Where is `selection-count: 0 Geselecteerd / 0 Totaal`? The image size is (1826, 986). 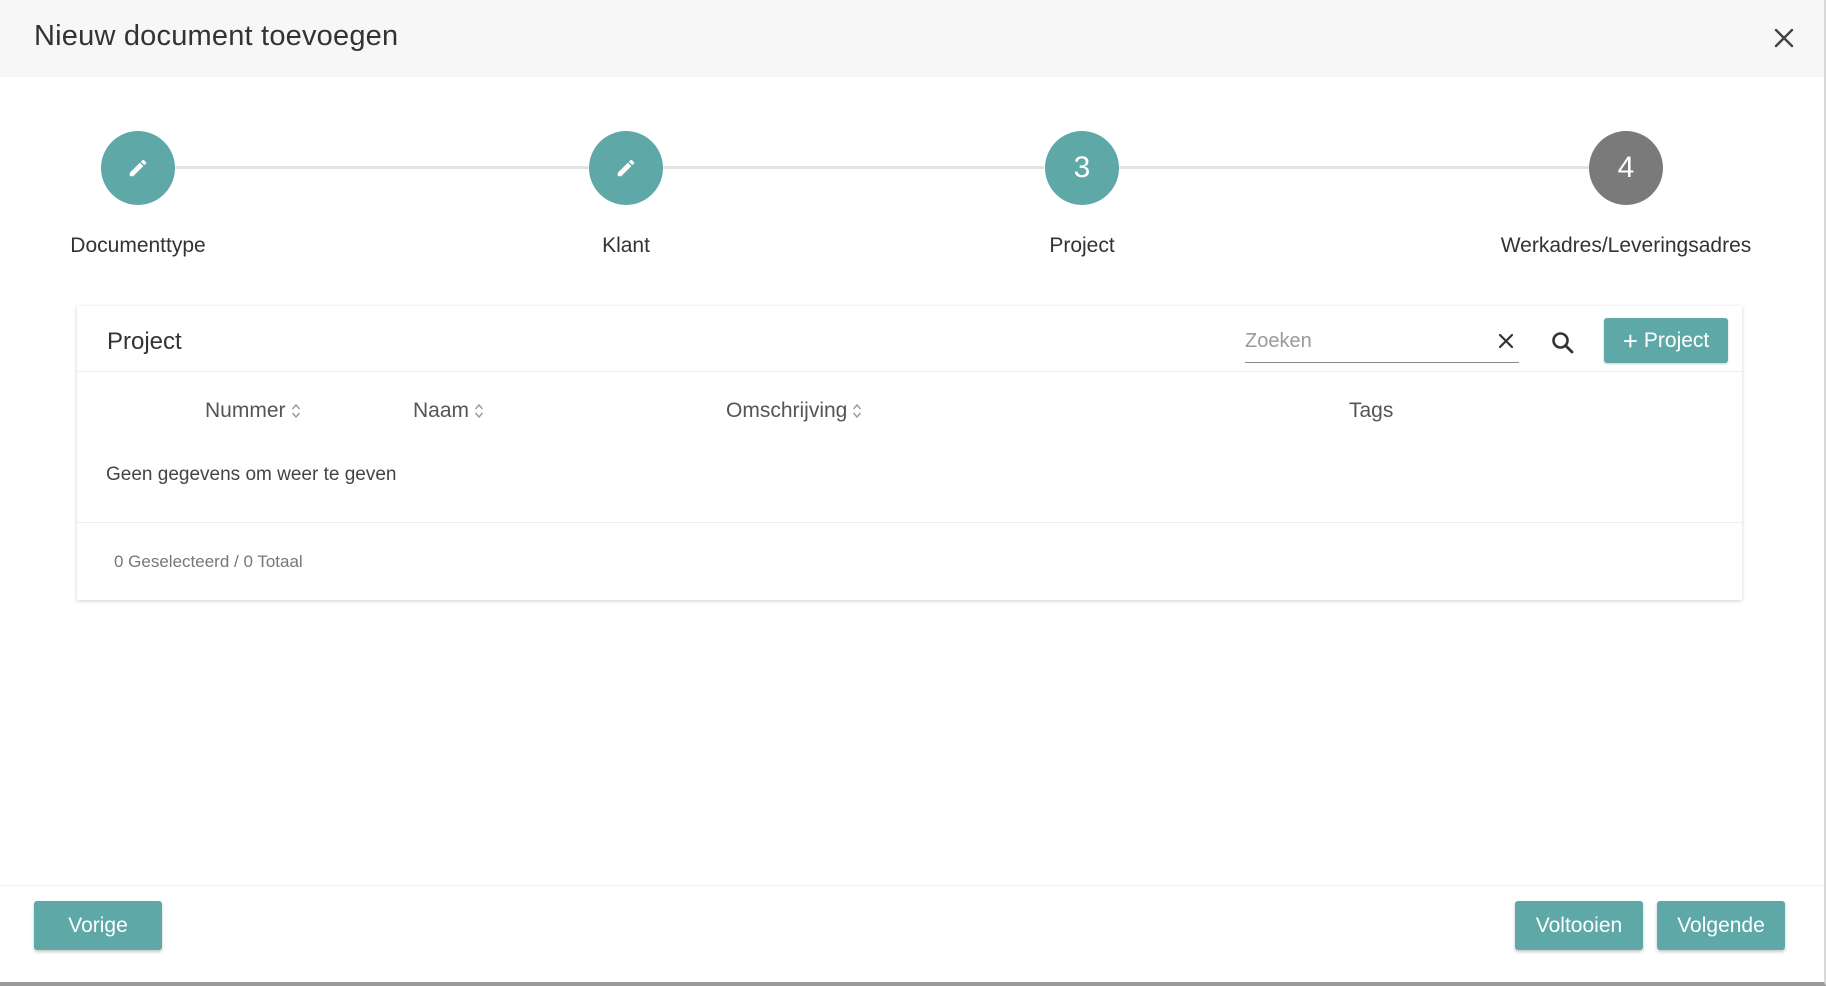
selection-count: 0 Geselecteerd / 0 Totaal is located at coordinates (208, 561).